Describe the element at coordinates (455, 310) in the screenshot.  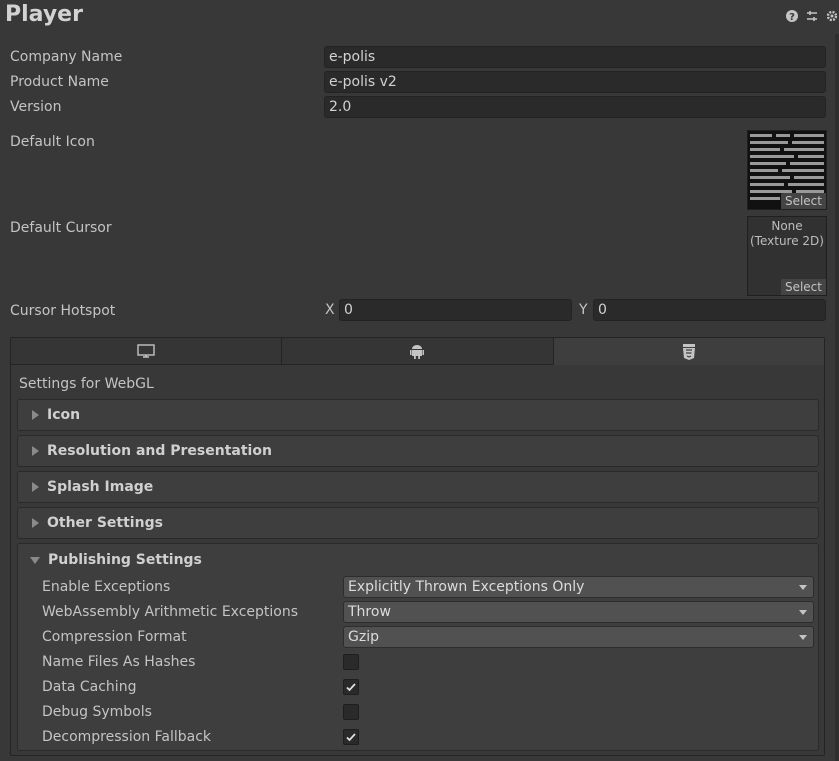
I see `hotspot-x-field: 0` at that location.